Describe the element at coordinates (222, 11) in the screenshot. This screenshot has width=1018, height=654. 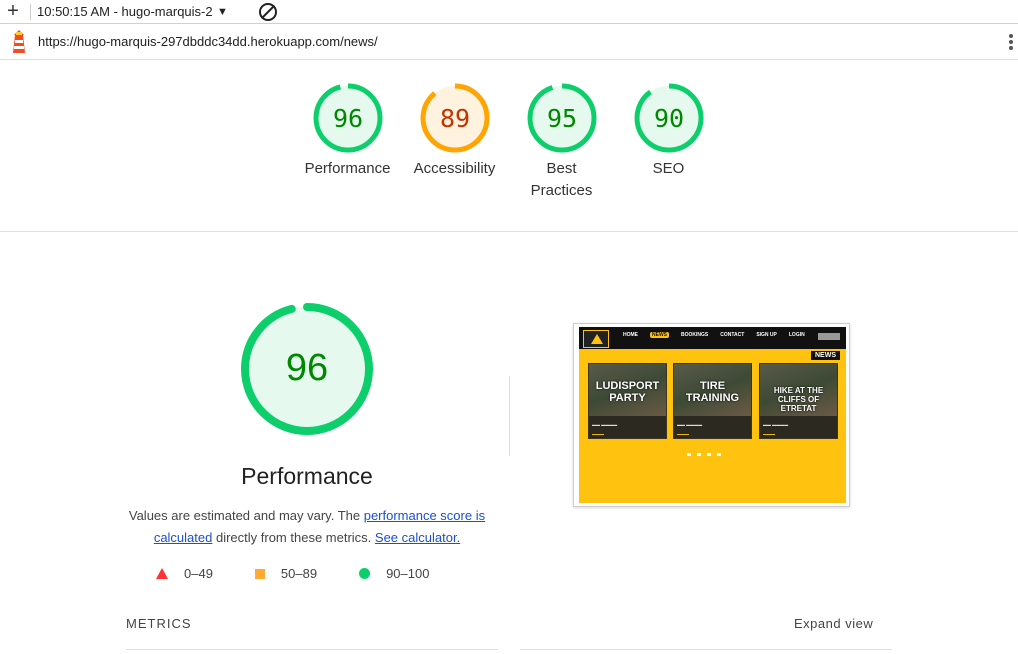
I see `caret-down-icon: ▼` at that location.